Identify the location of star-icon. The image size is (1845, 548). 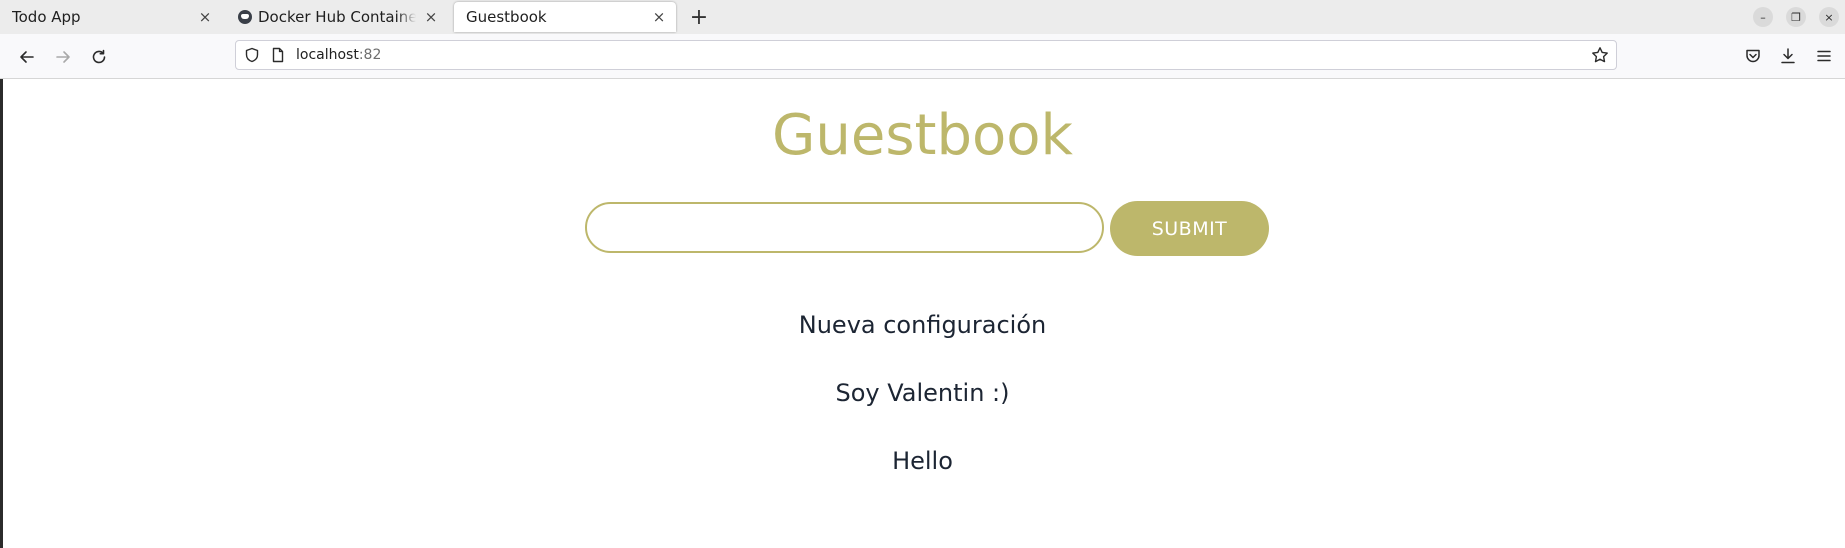
(1600, 55).